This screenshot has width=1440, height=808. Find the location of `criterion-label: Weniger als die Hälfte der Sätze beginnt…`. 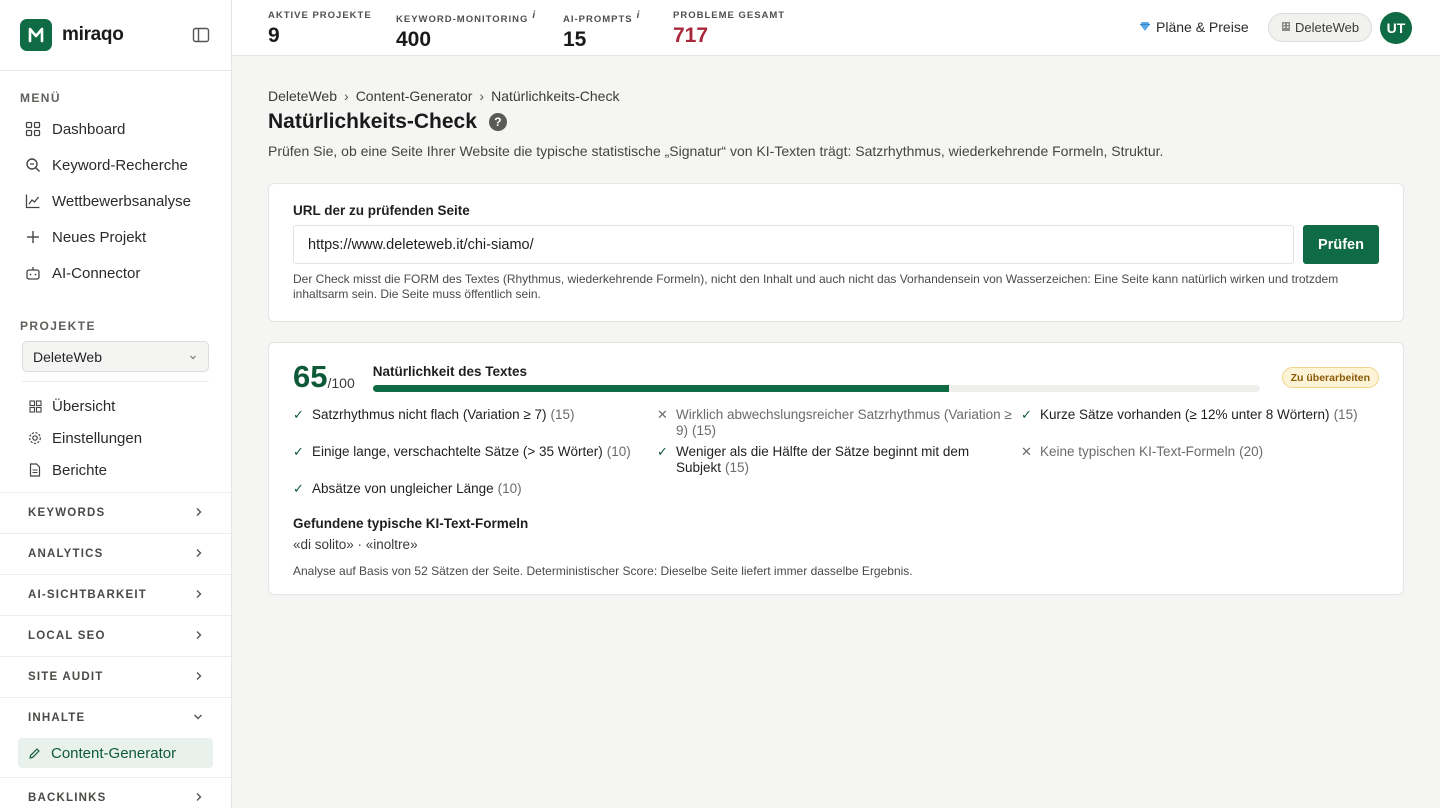

criterion-label: Weniger als die Hälfte der Sätze beginnt… is located at coordinates (823, 459).